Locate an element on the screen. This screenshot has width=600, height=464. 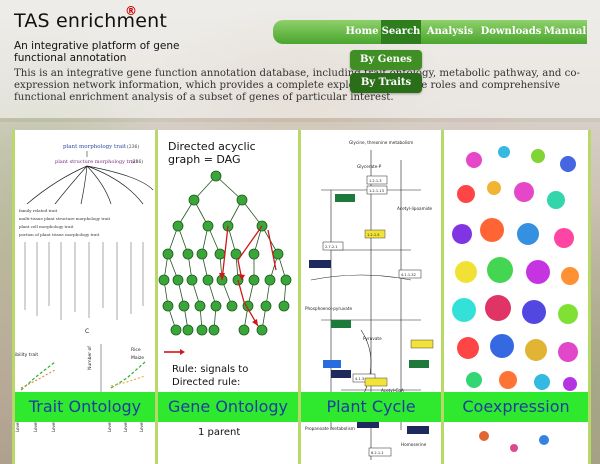
pc-ec-3: 2.7.2.1 is located at coordinates (331, 247).